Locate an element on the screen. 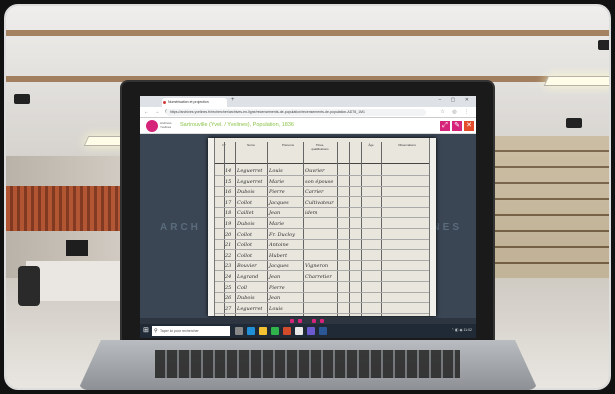  powerpoint-icon is located at coordinates (287, 331).